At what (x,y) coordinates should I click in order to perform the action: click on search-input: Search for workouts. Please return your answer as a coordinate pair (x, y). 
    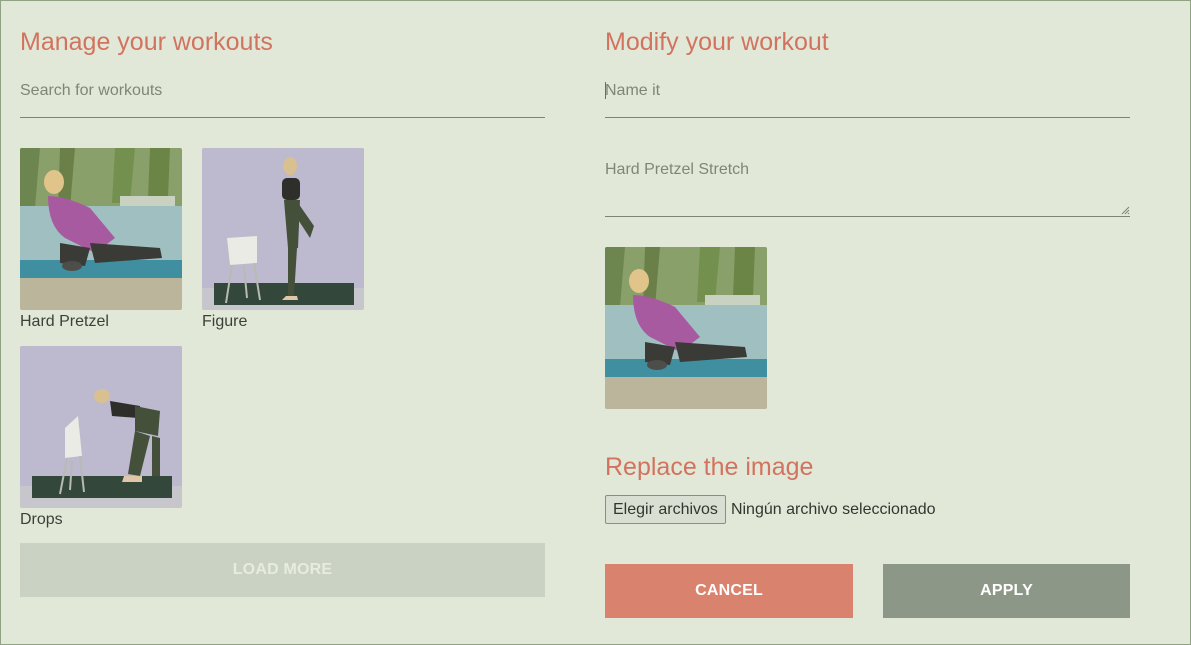
    Looking at the image, I should click on (282, 96).